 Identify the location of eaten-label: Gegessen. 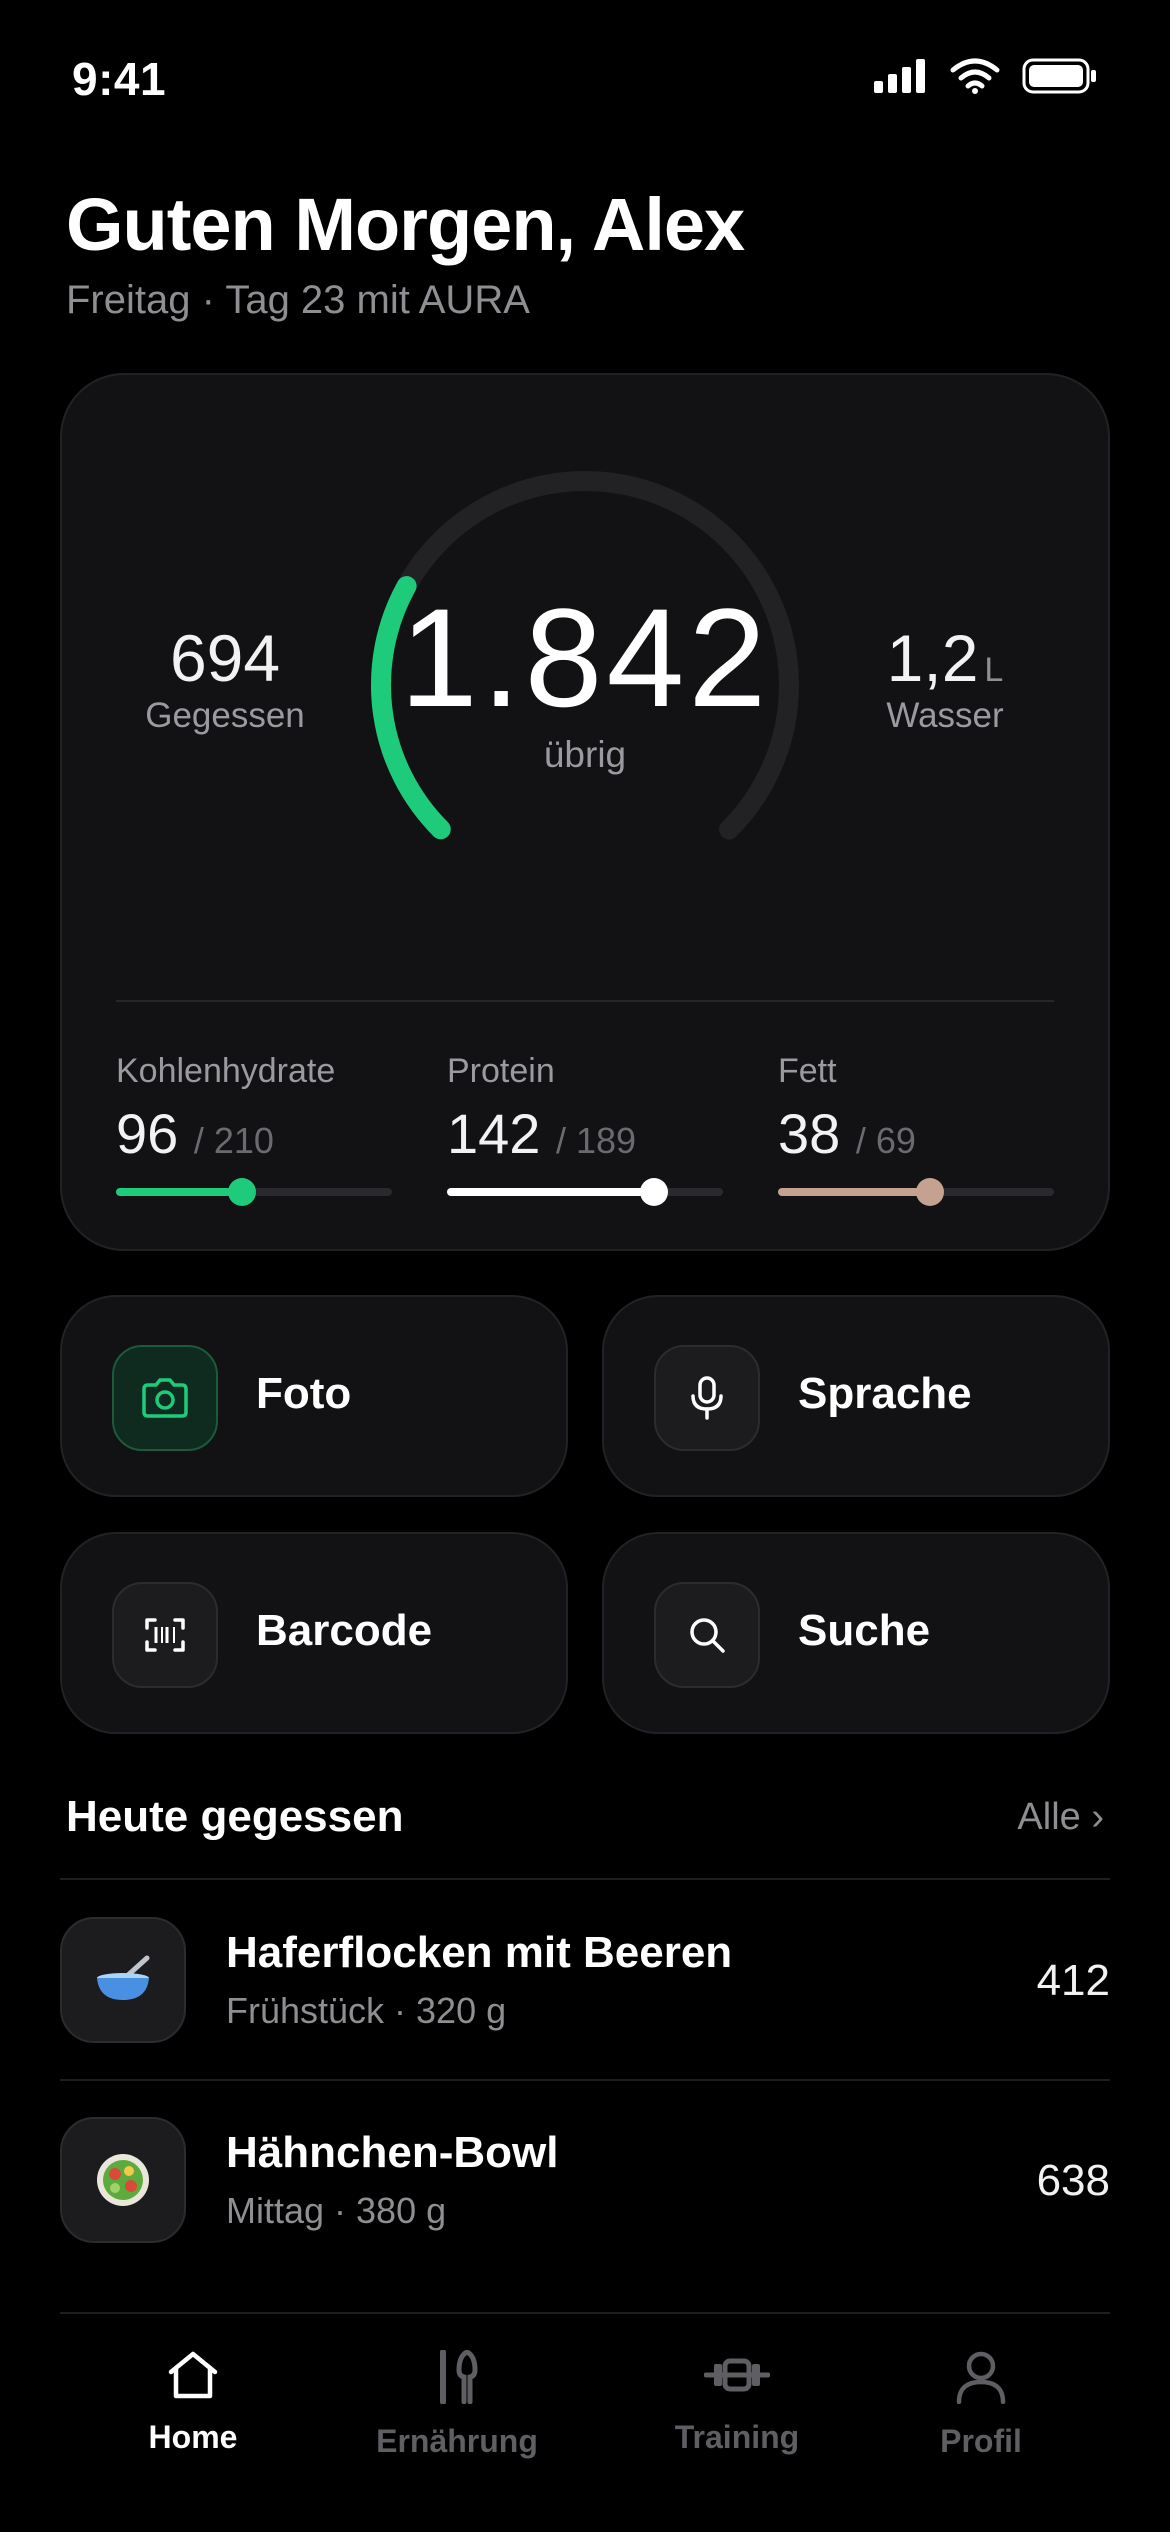
(225, 715).